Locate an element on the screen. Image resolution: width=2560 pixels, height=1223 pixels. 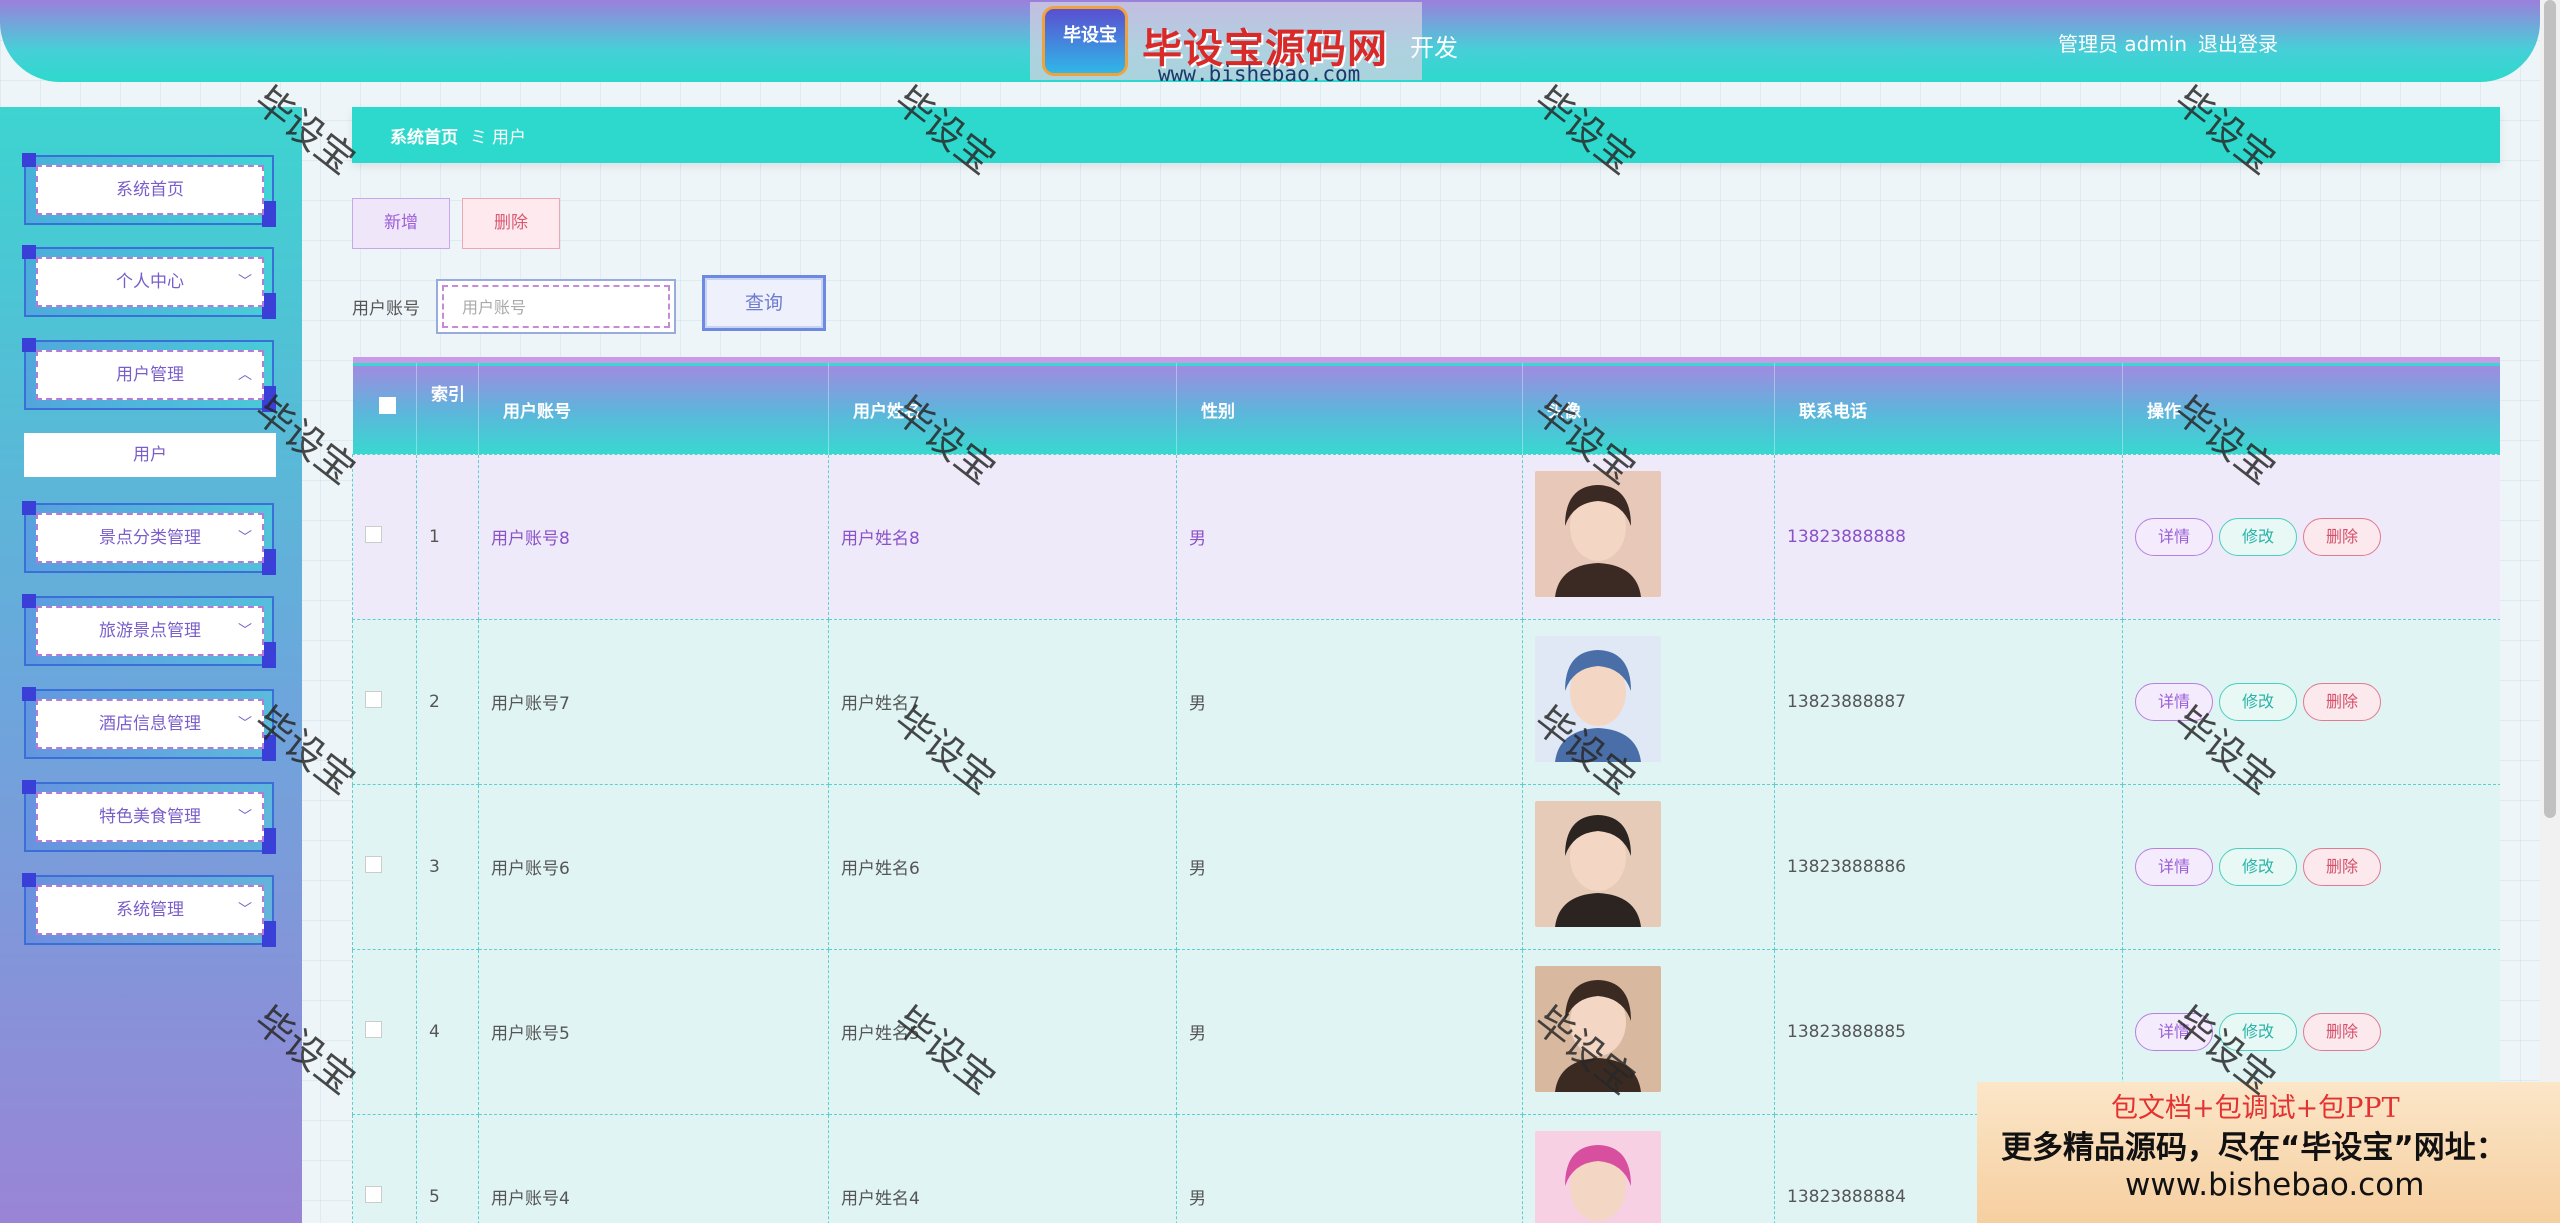
sidebar-item-label: 个人中心 is located at coordinates (150, 282).